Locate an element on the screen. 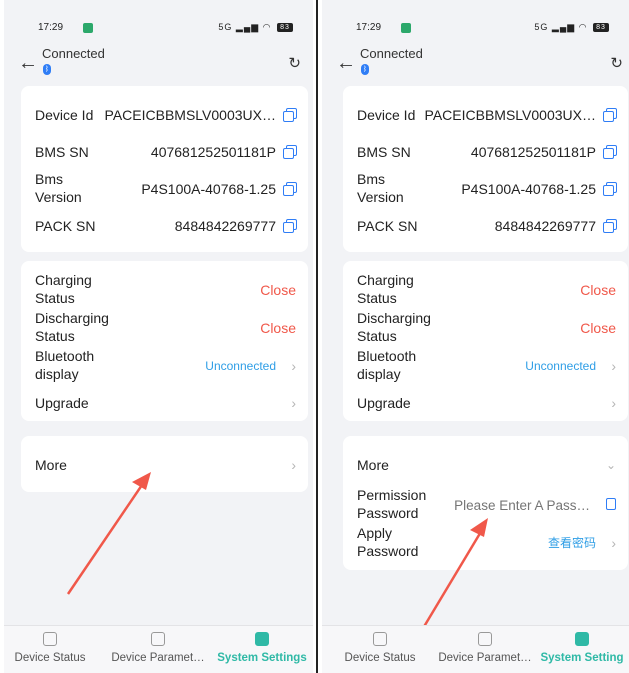  screenshot-divider is located at coordinates (317, 336).